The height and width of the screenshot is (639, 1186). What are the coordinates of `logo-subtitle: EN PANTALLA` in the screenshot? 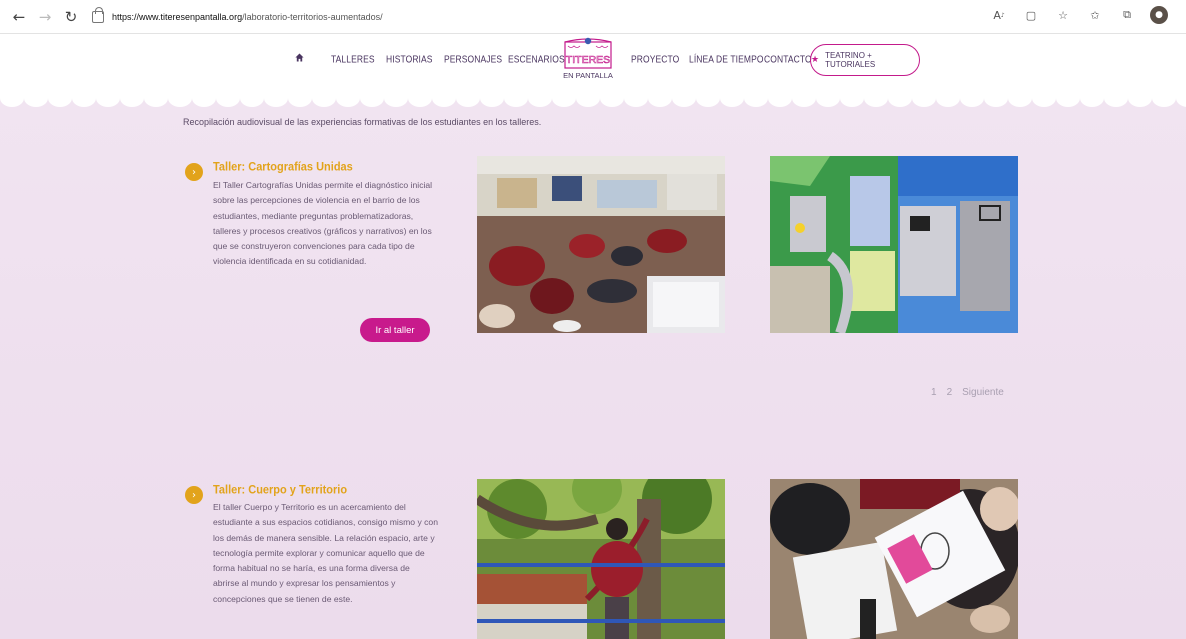 It's located at (588, 75).